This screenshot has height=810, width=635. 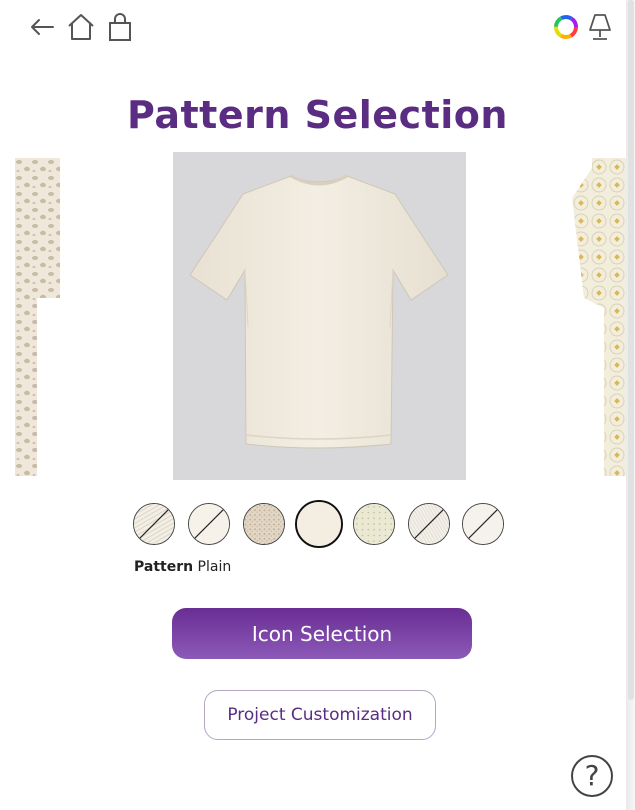 I want to click on project-customization-button: Project Customization, so click(x=320, y=715).